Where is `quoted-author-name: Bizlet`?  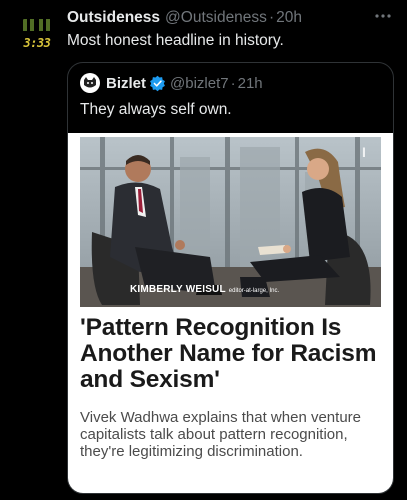 quoted-author-name: Bizlet is located at coordinates (126, 83).